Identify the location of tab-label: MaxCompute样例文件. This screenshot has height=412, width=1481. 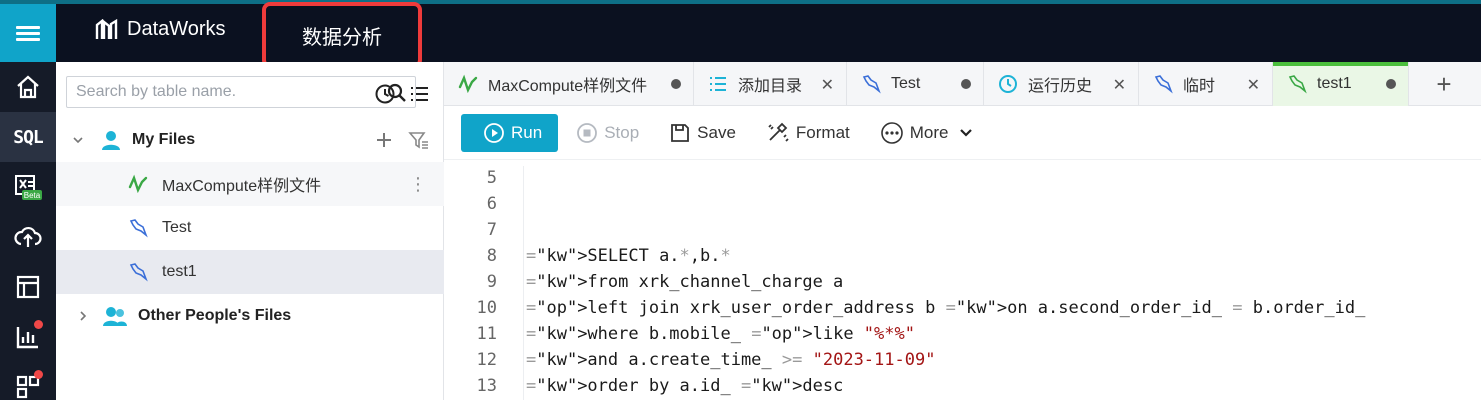
(568, 86).